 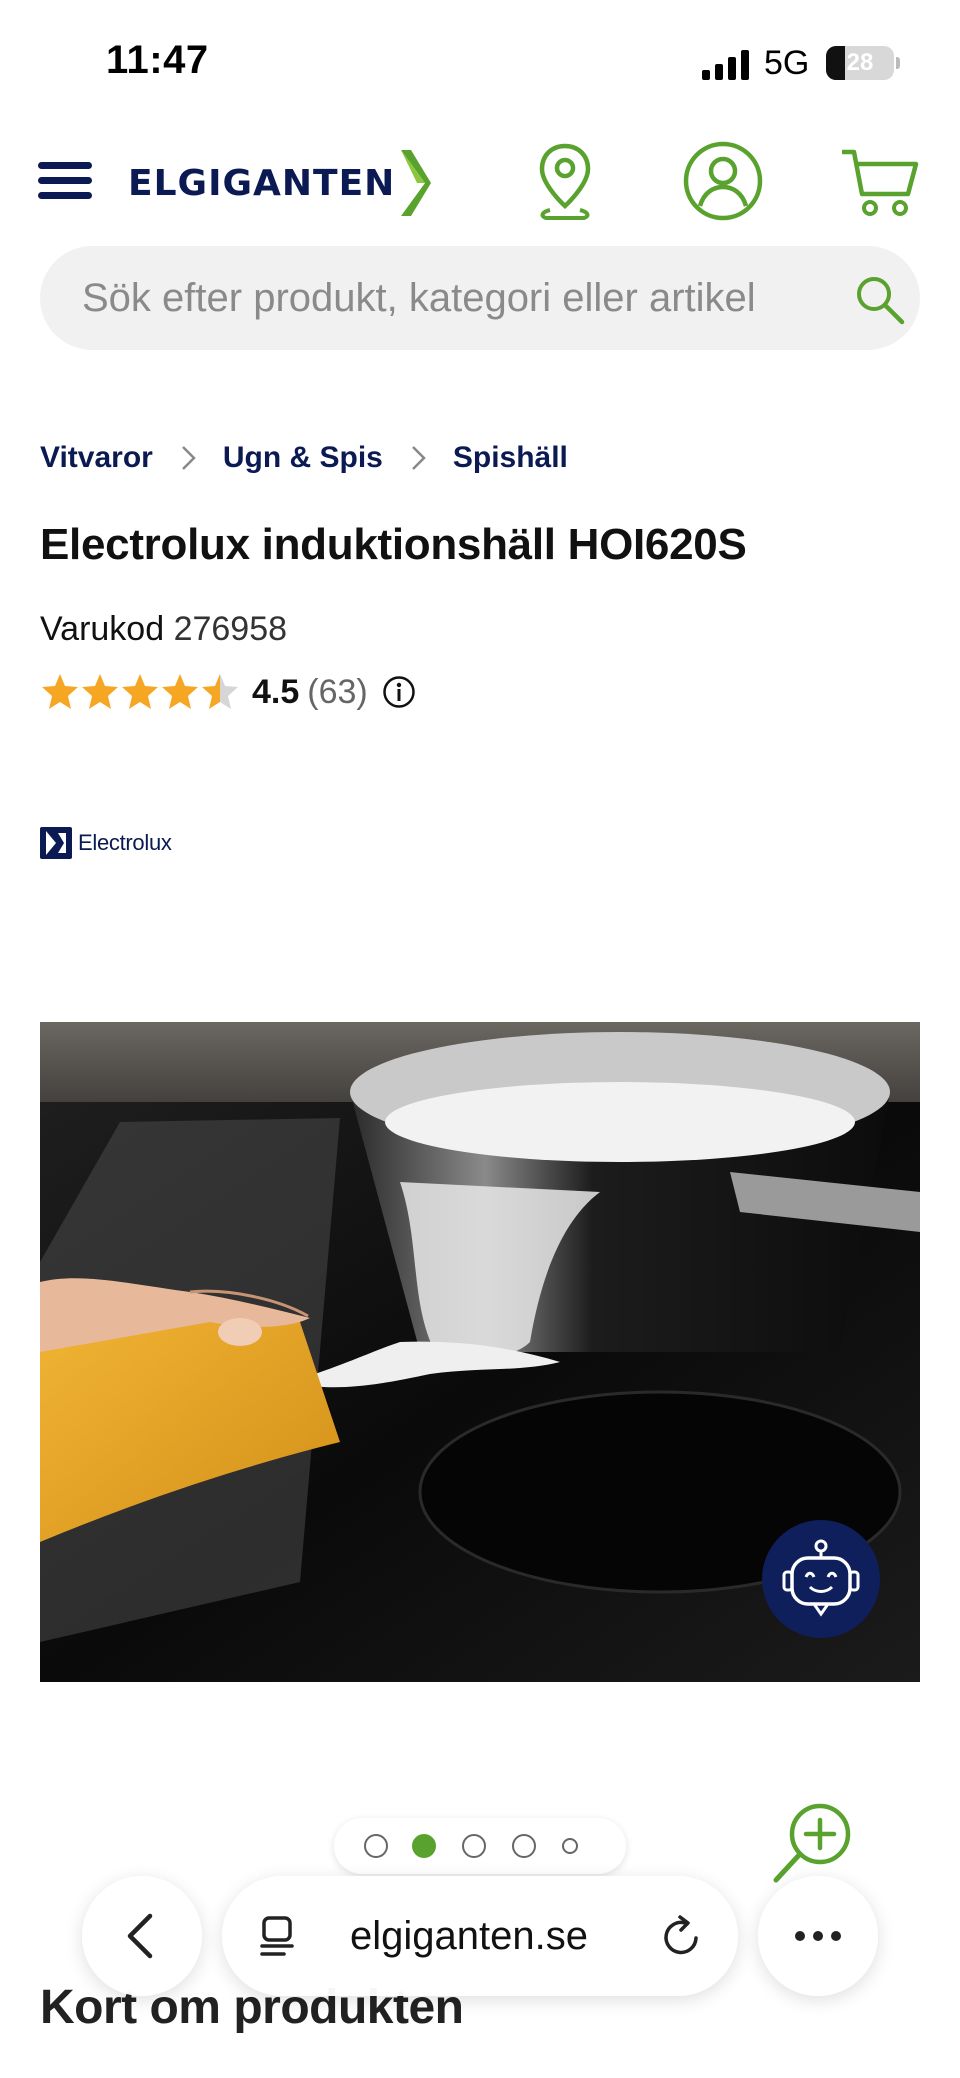 I want to click on site-logo: ELGIGANTEN, so click(x=280, y=183).